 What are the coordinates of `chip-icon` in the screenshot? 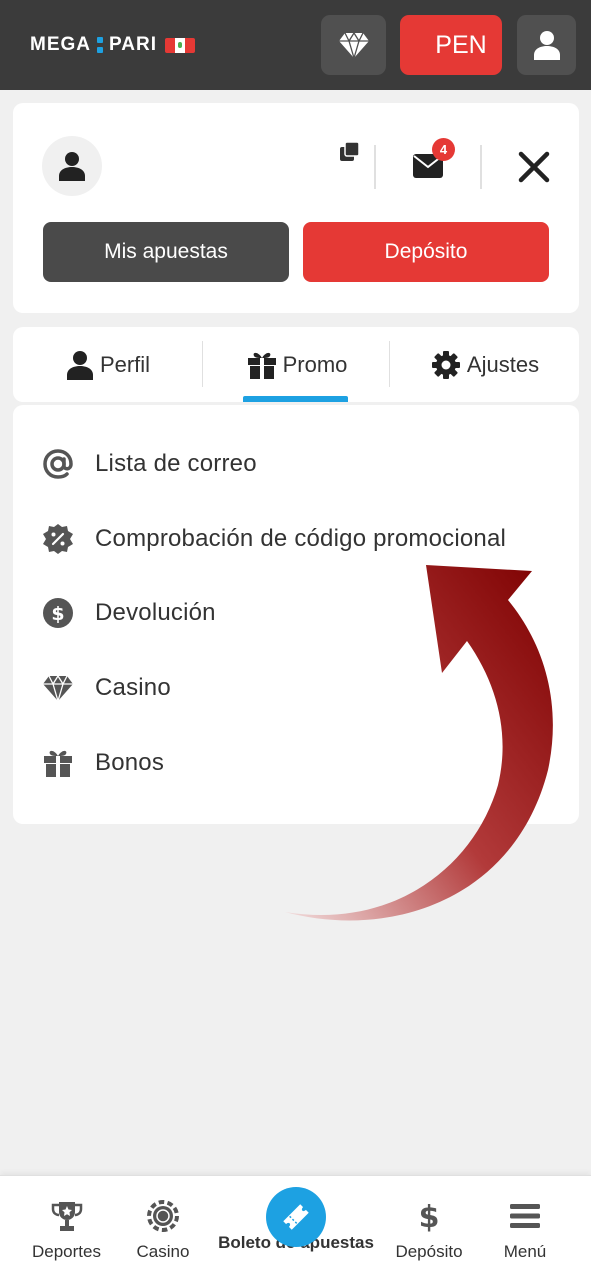 It's located at (163, 1216).